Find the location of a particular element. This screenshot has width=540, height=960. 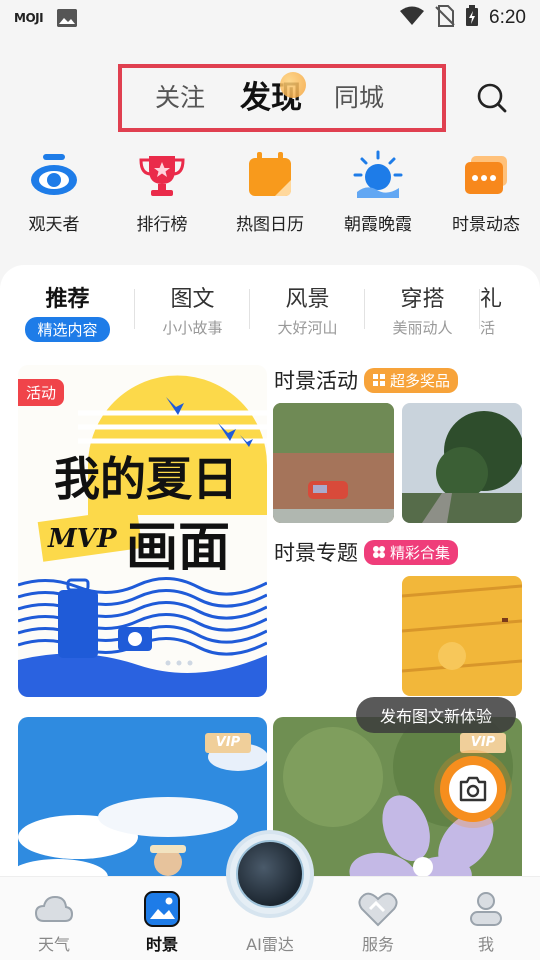

app-tag: MOJI is located at coordinates (29, 18).